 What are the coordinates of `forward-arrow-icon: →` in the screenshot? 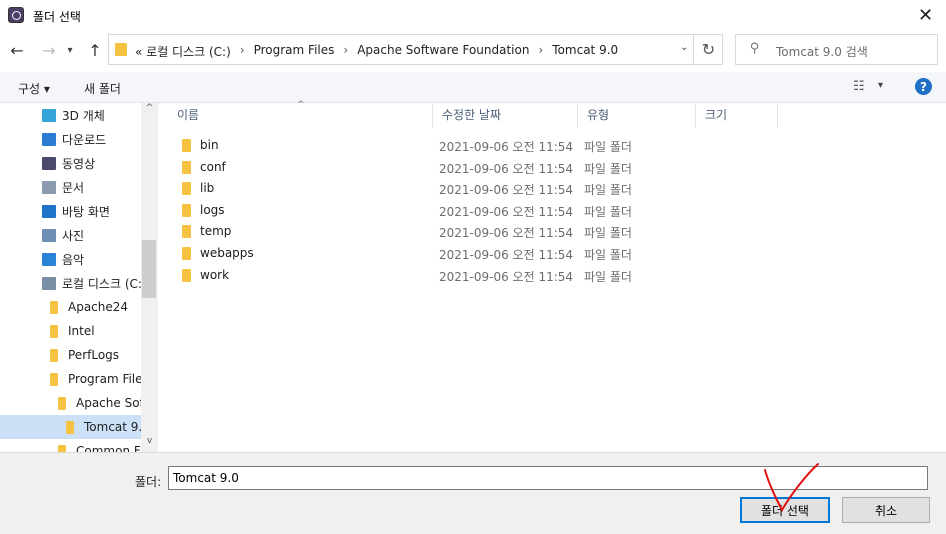 It's located at (49, 50).